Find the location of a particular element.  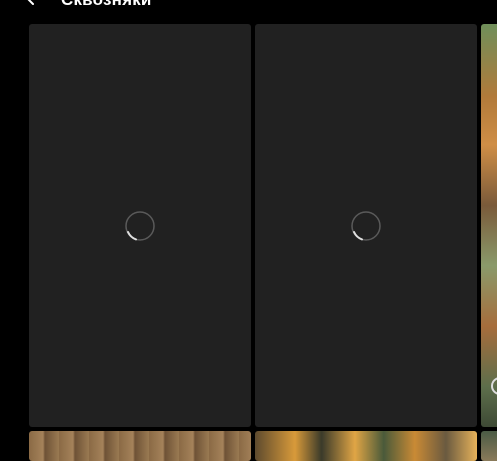

header-bar: Сквозняки is located at coordinates (248, 10).